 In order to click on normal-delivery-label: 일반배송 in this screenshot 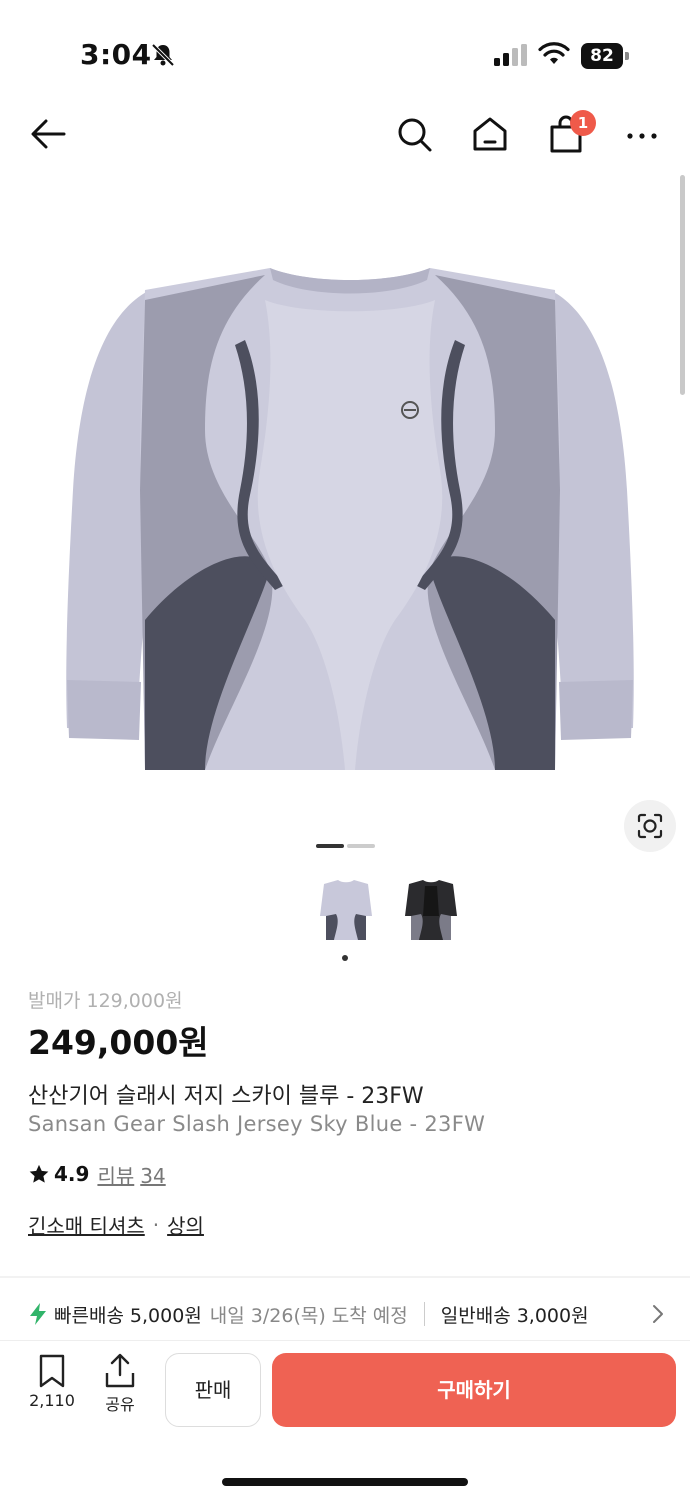, I will do `click(475, 1315)`.